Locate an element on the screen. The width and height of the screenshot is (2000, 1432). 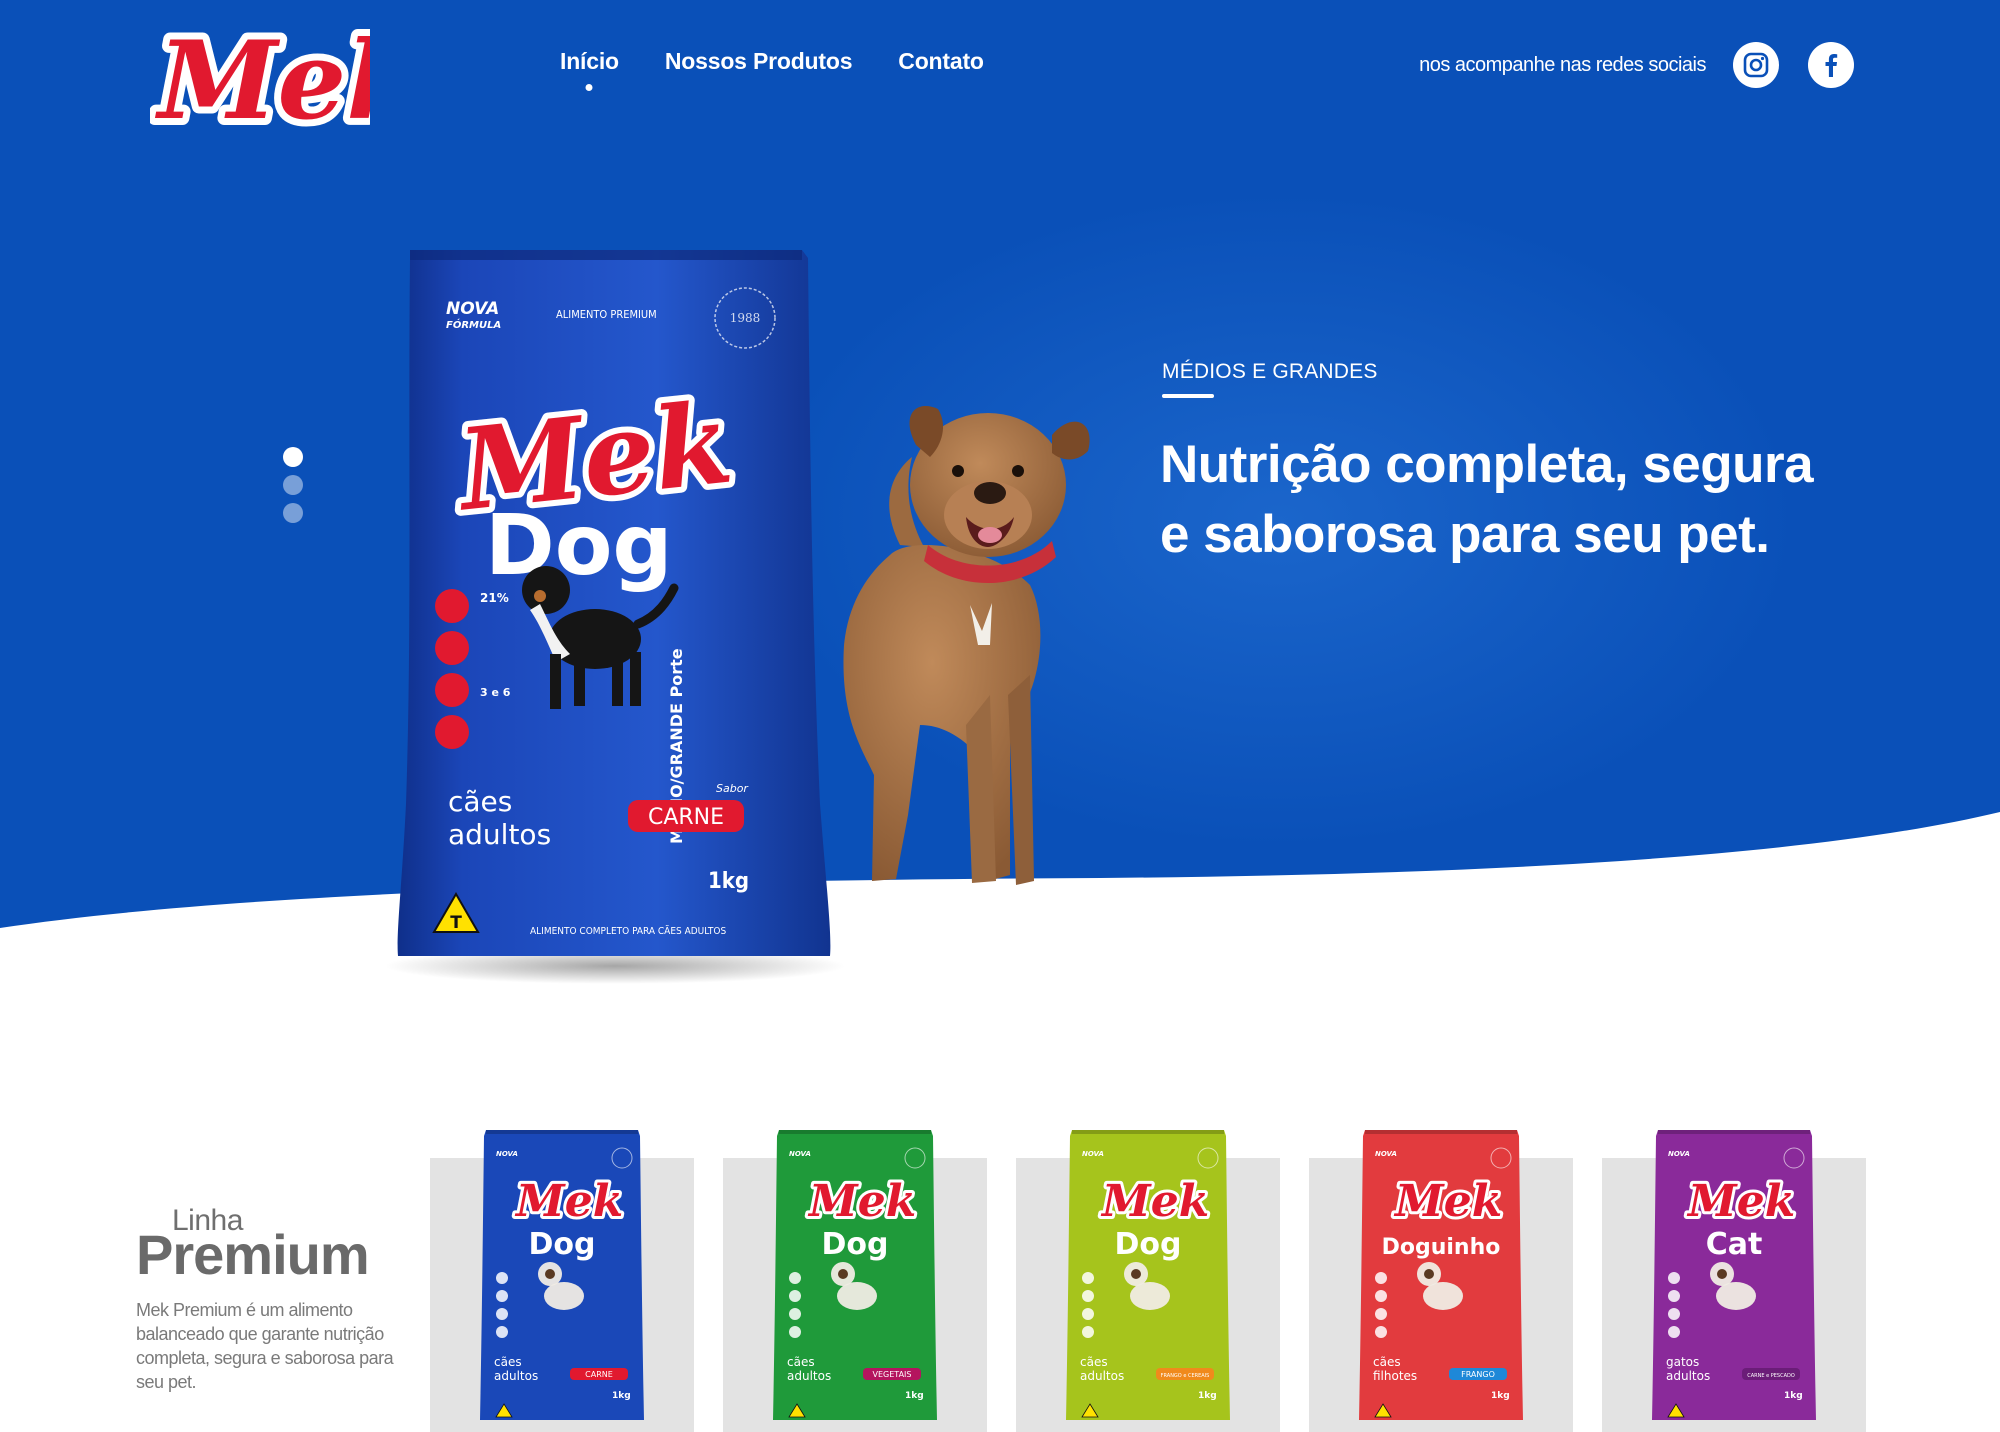
bag-tag: ALIMENTO PREMIUM is located at coordinates (606, 314).